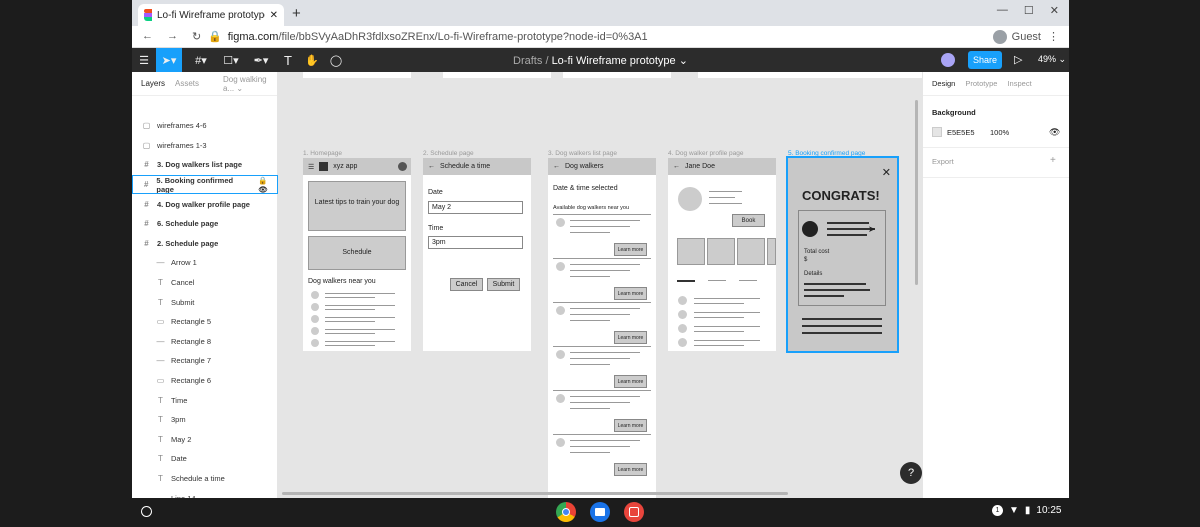 Image resolution: width=1200 pixels, height=527 pixels. What do you see at coordinates (205, 146) in the screenshot?
I see `layer-item: ▢ wireframes 1-3` at bounding box center [205, 146].